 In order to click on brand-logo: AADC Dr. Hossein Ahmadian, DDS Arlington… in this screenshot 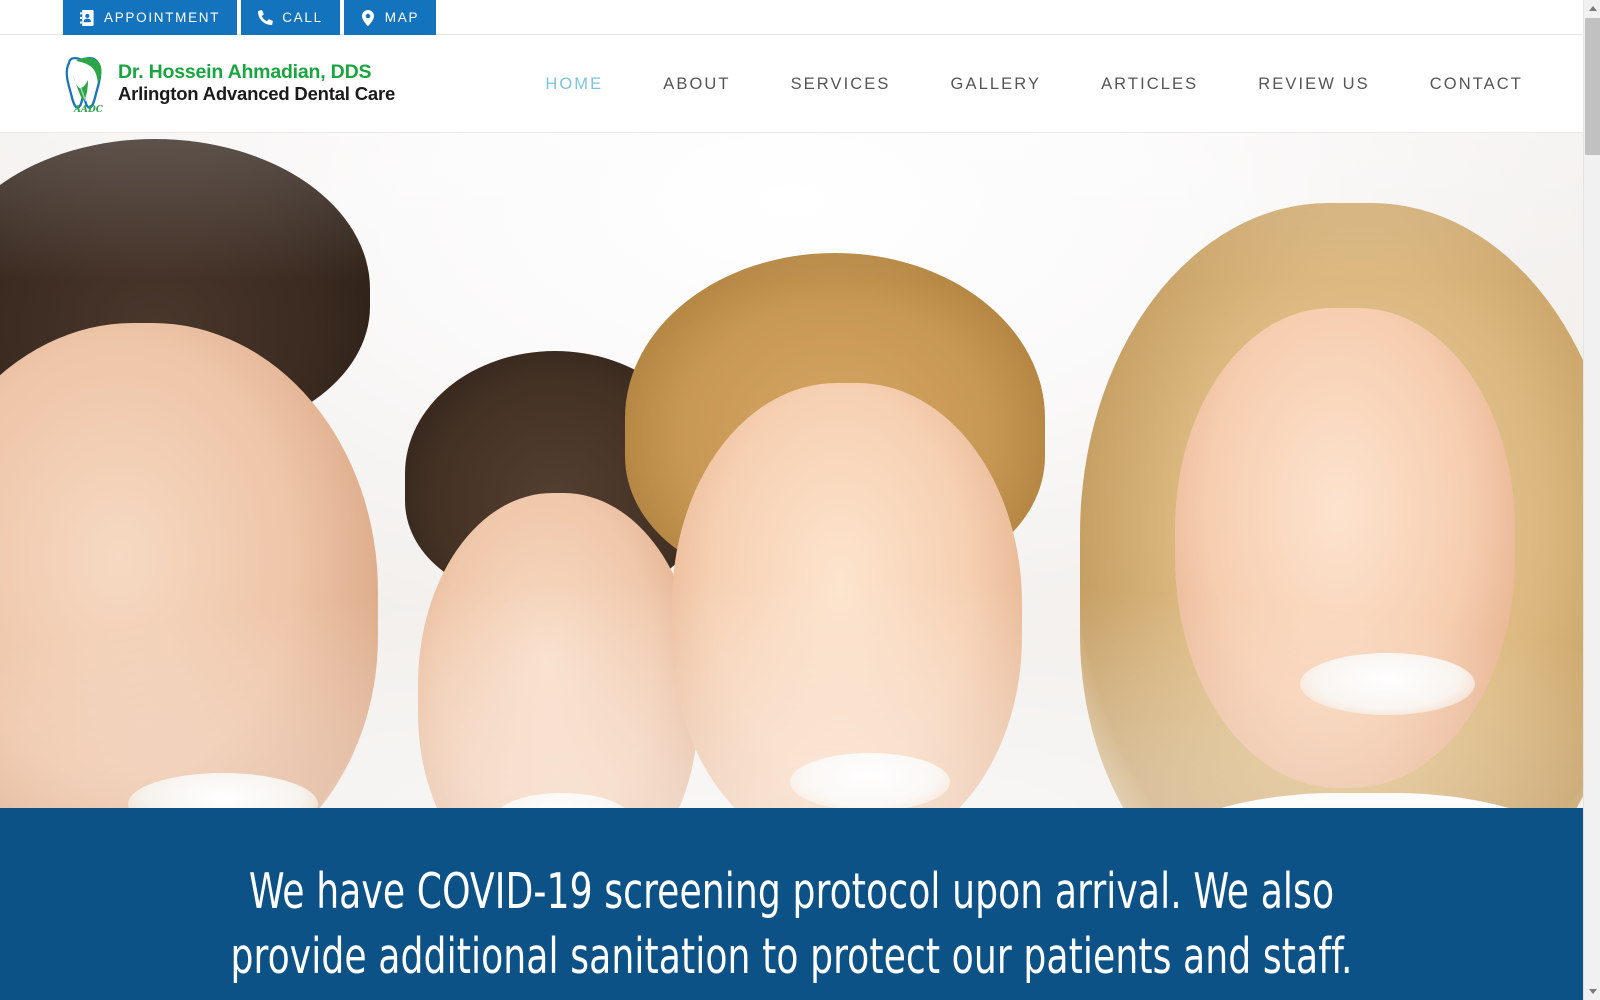, I will do `click(227, 84)`.